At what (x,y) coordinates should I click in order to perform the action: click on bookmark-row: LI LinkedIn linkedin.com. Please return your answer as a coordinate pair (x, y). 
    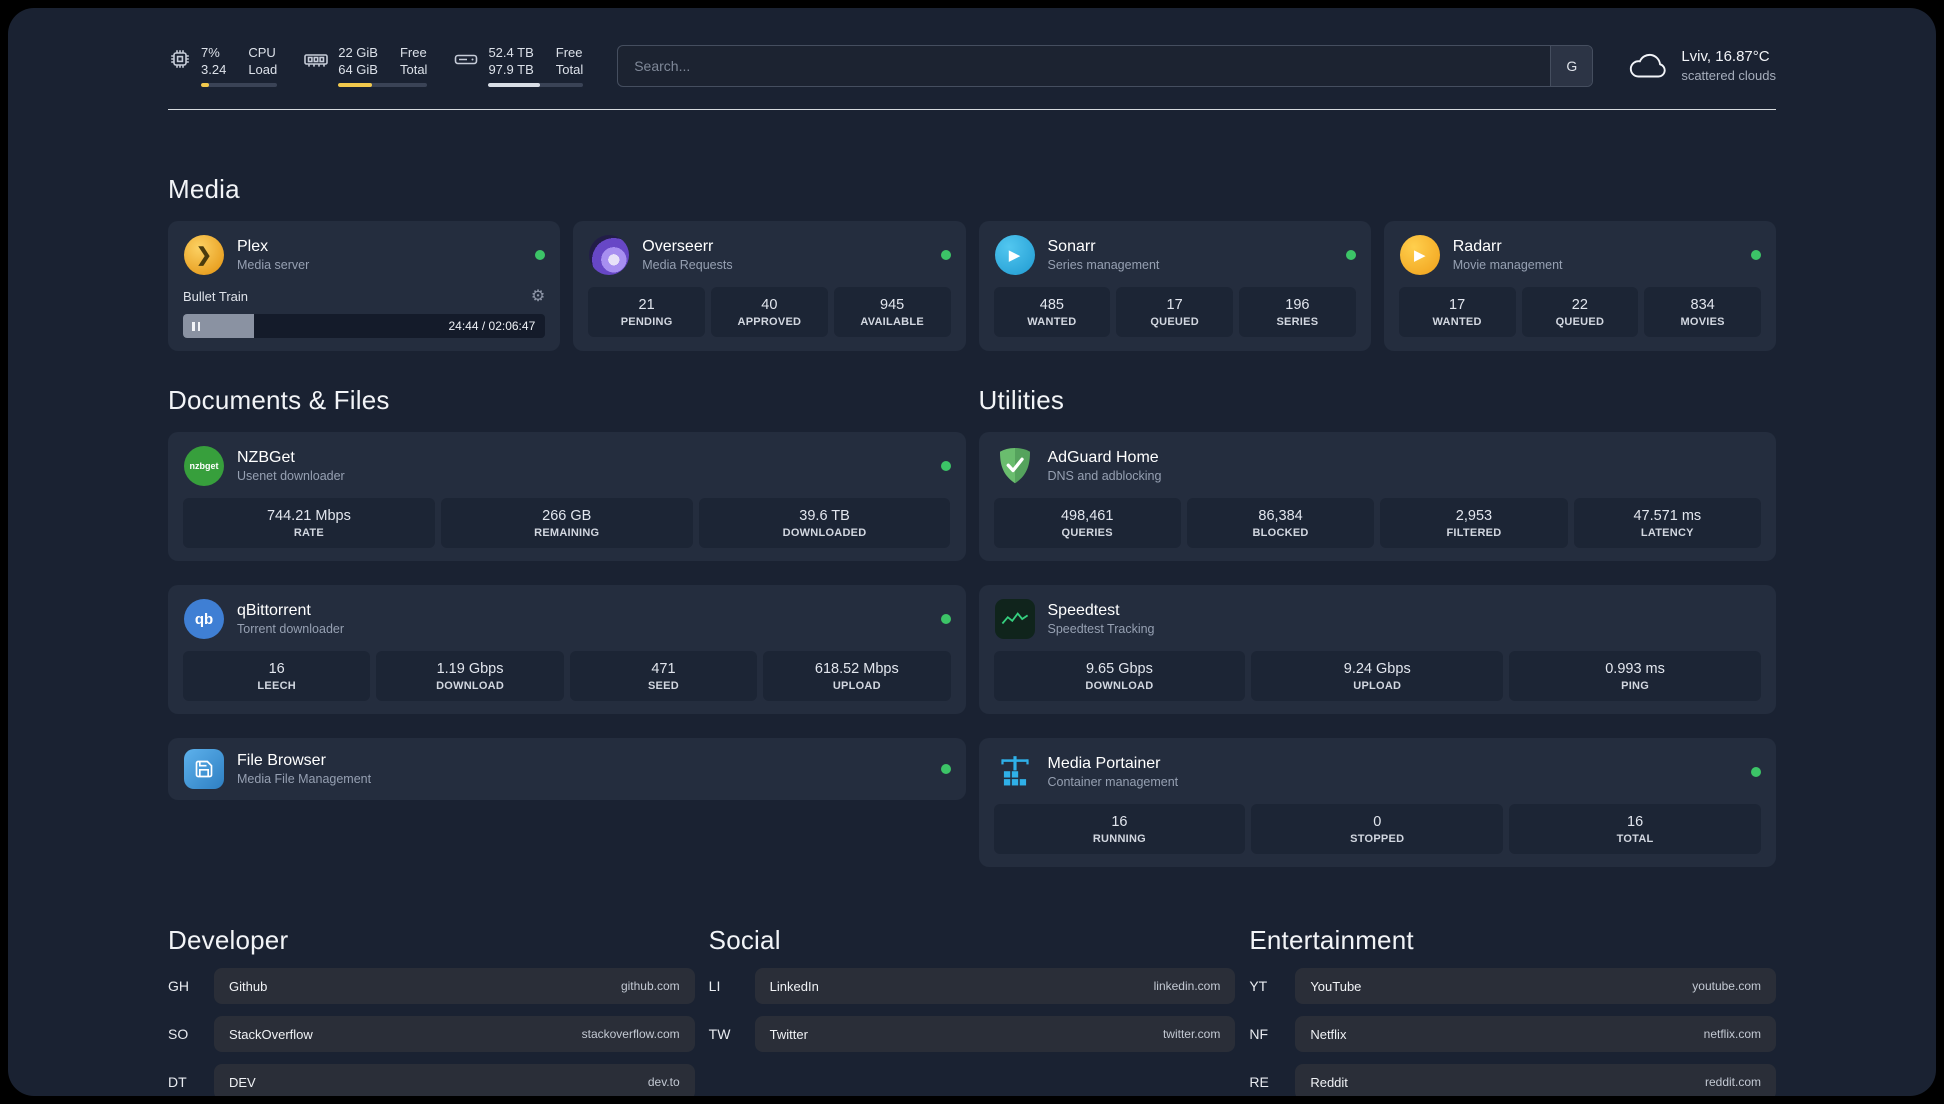
    Looking at the image, I should click on (972, 986).